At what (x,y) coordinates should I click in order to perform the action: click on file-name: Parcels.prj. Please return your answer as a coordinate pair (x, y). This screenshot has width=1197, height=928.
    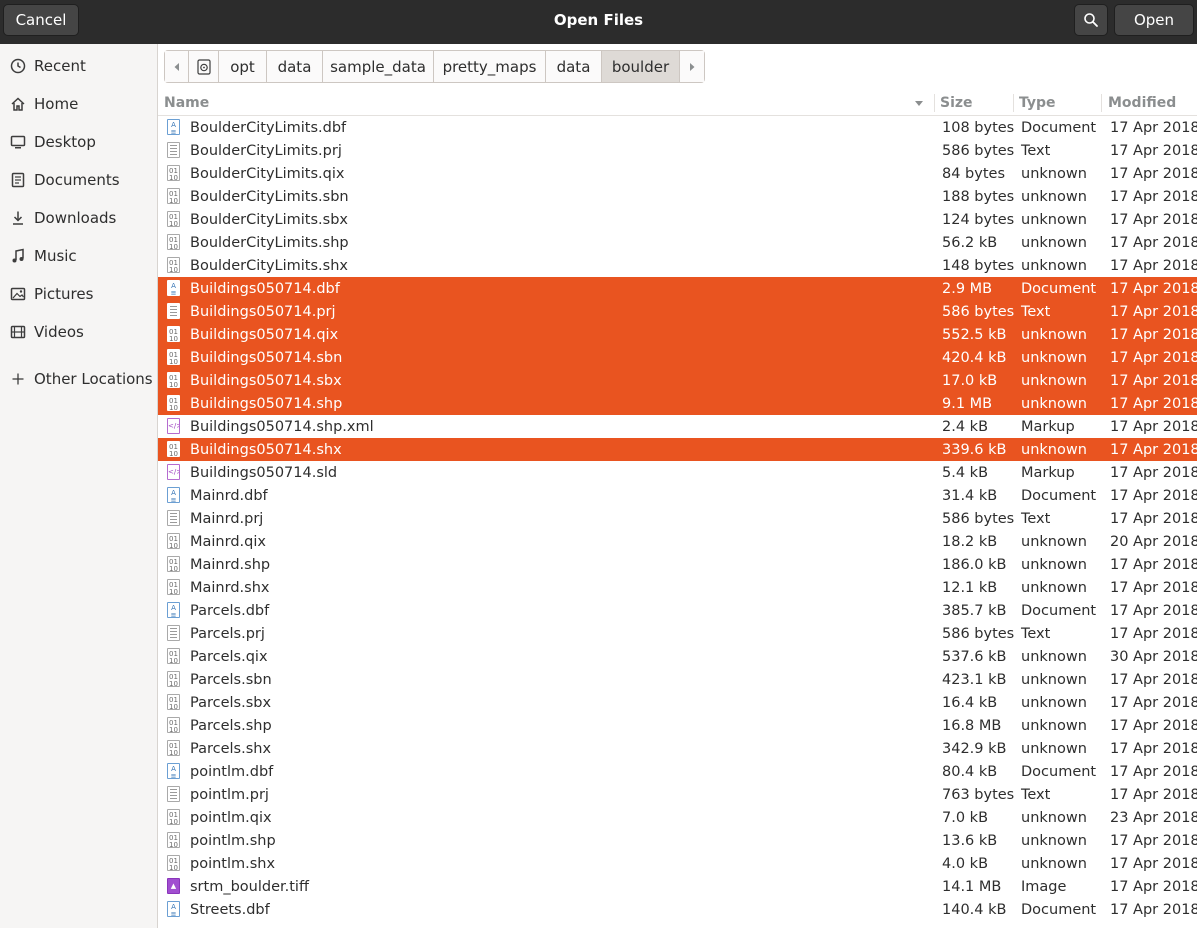
    Looking at the image, I should click on (227, 633).